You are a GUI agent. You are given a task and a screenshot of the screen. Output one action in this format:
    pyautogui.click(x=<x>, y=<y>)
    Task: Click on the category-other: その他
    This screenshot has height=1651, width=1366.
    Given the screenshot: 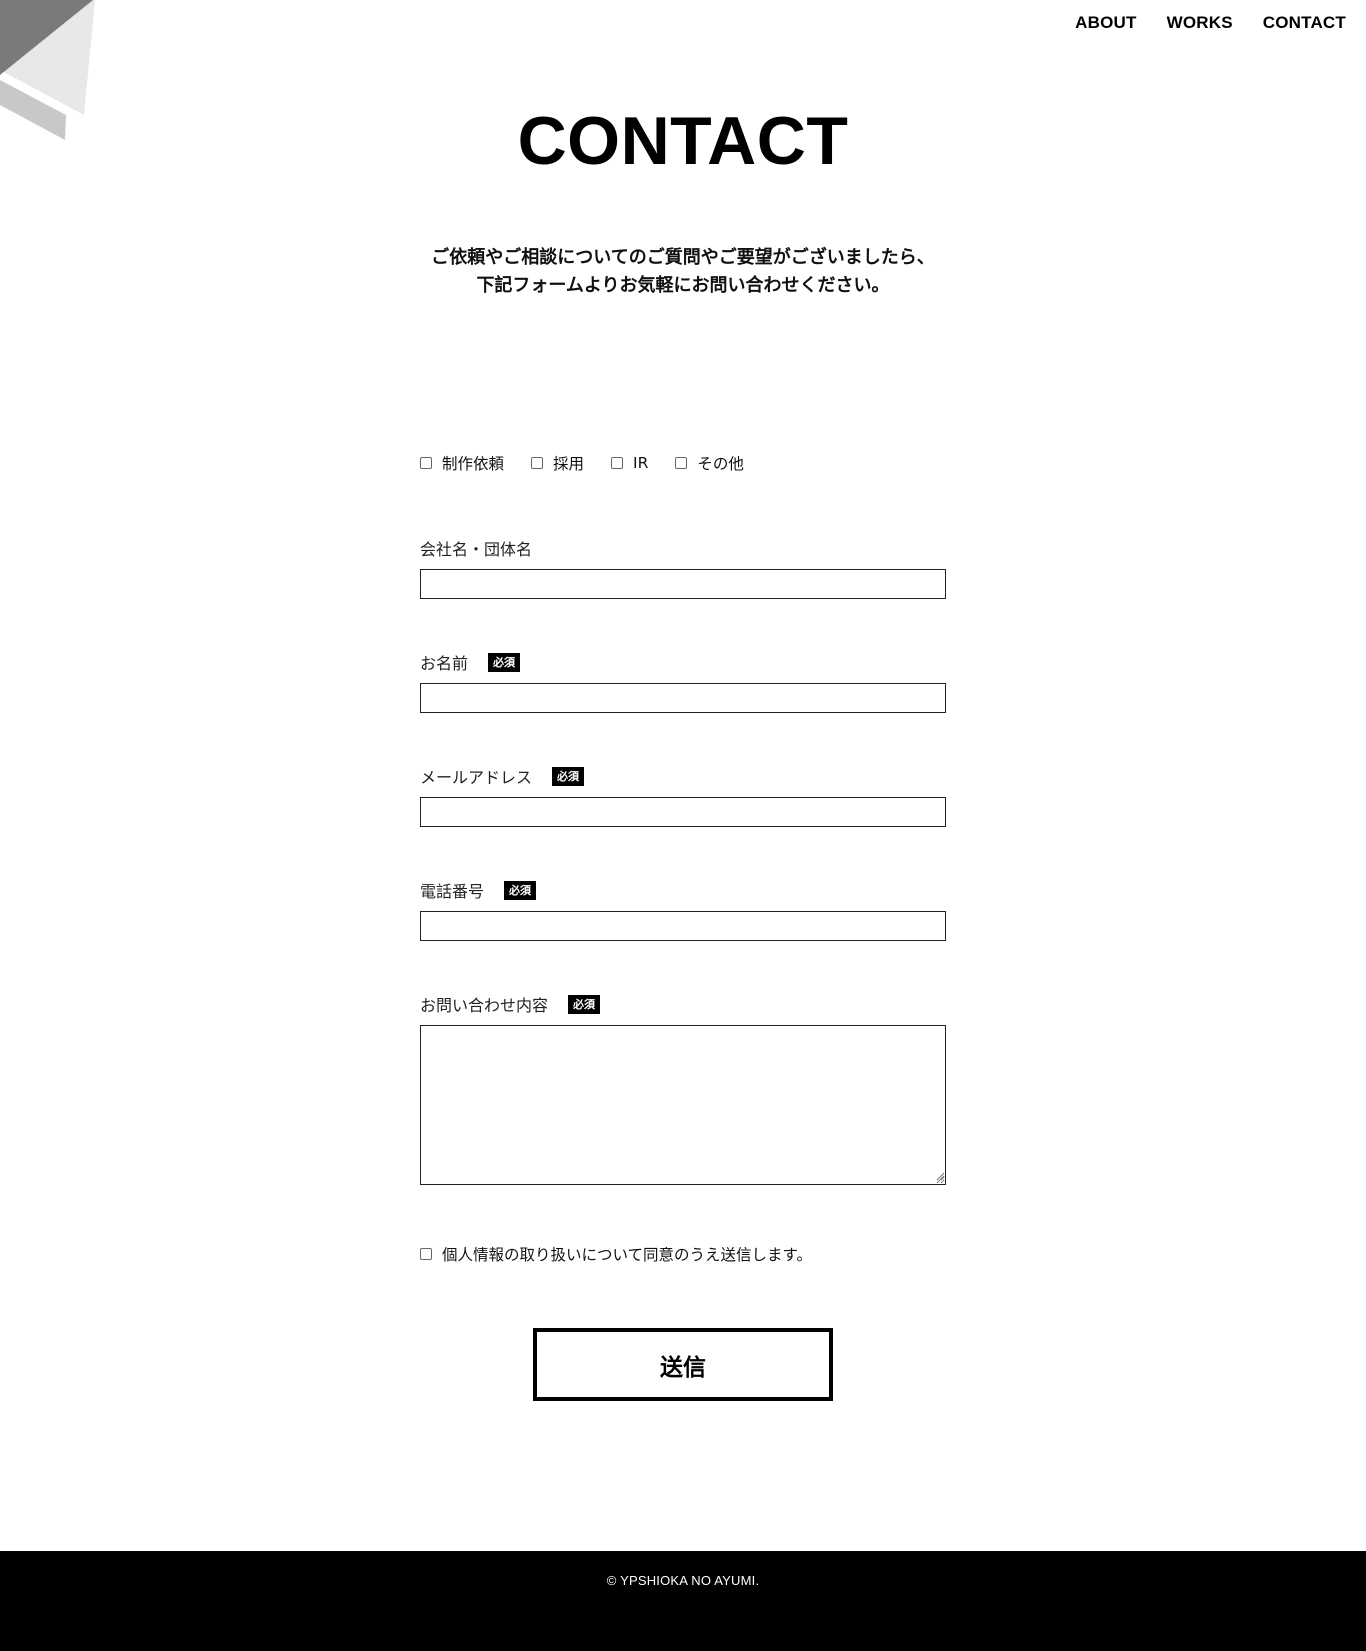 What is the action you would take?
    pyautogui.click(x=709, y=463)
    